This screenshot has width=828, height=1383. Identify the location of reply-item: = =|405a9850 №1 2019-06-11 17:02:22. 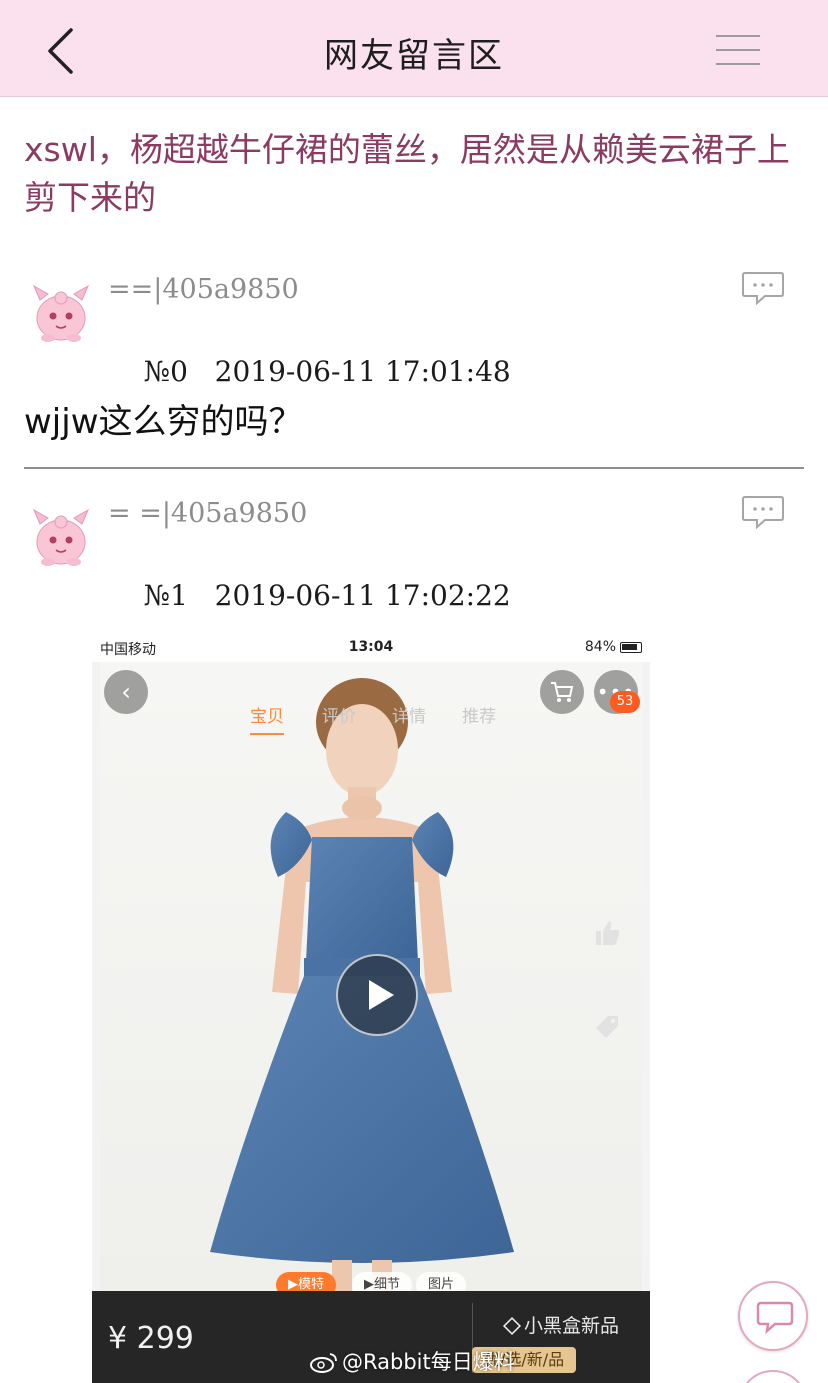
(414, 551).